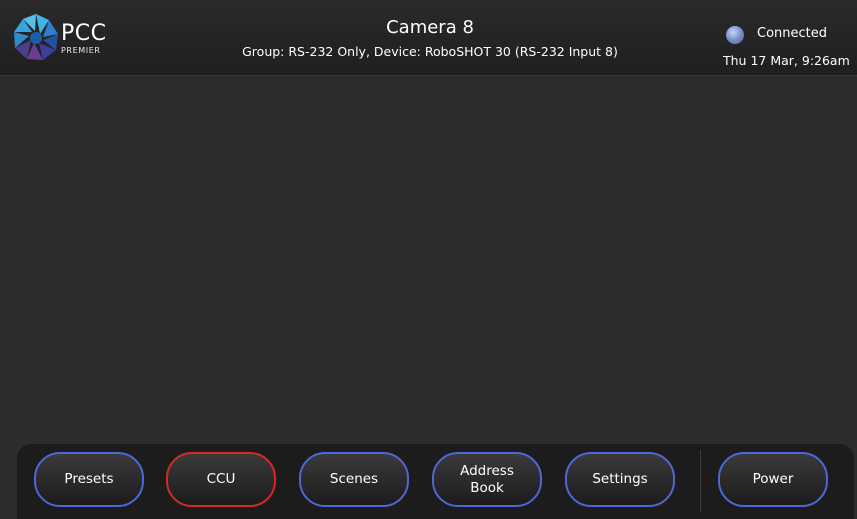  I want to click on power-button: Power, so click(773, 479).